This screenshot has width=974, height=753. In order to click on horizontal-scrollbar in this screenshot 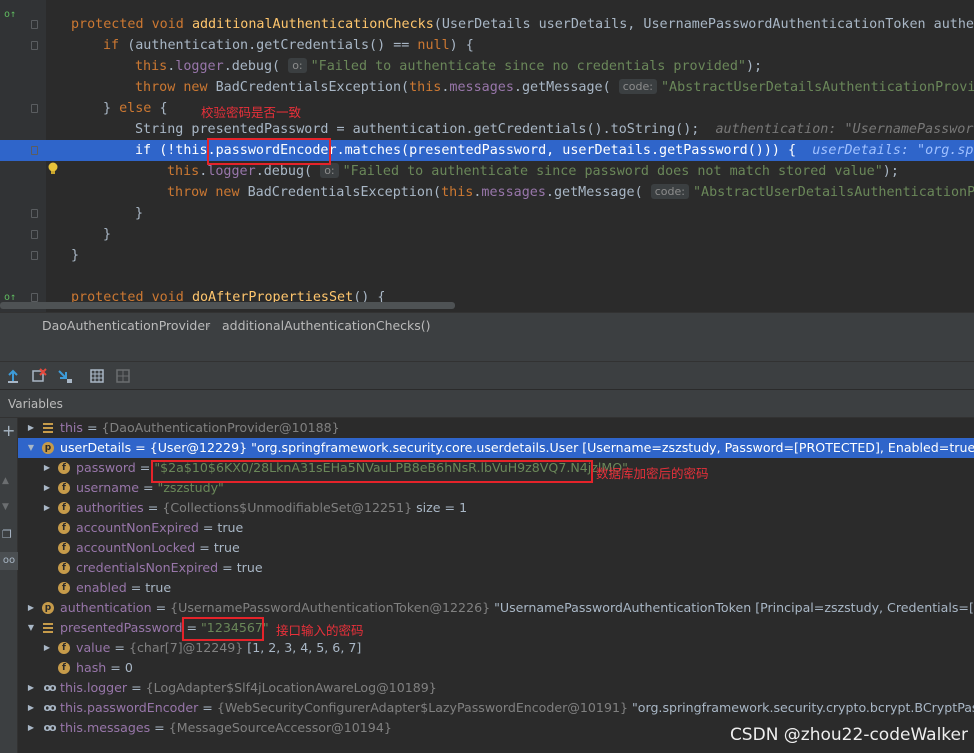, I will do `click(227, 305)`.